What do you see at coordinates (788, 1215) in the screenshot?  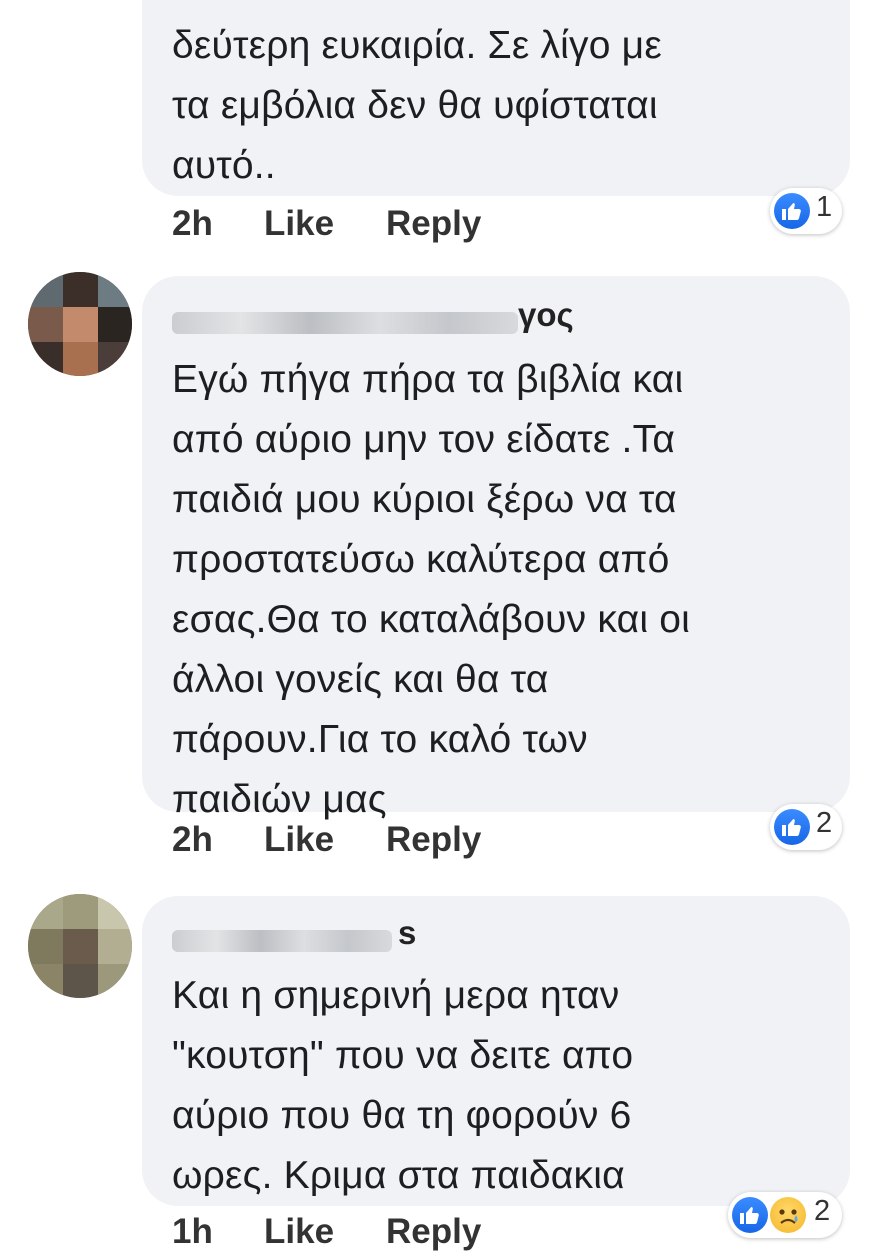 I see `sad-icon` at bounding box center [788, 1215].